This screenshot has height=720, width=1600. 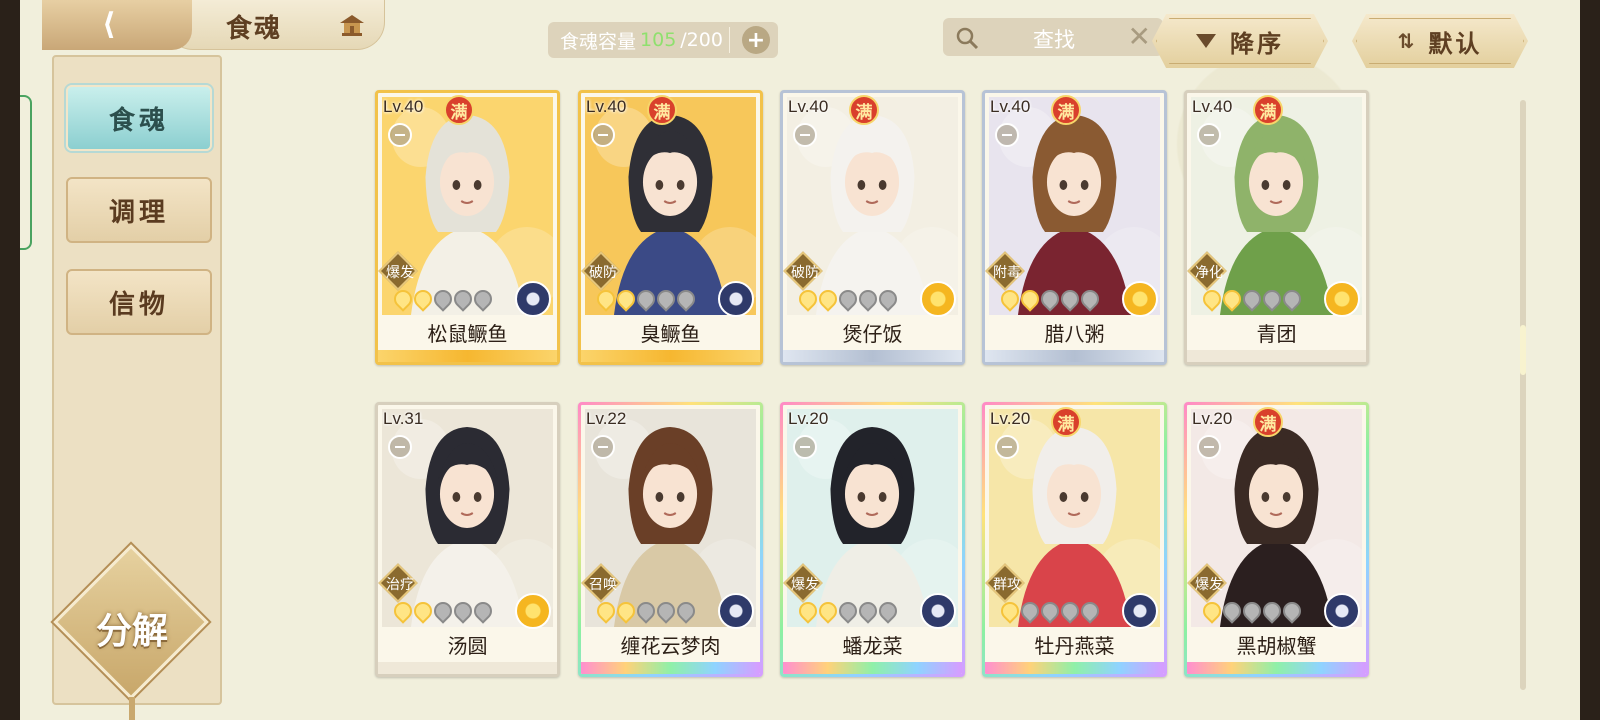 I want to click on sort-order-button: 降序, so click(x=1240, y=41).